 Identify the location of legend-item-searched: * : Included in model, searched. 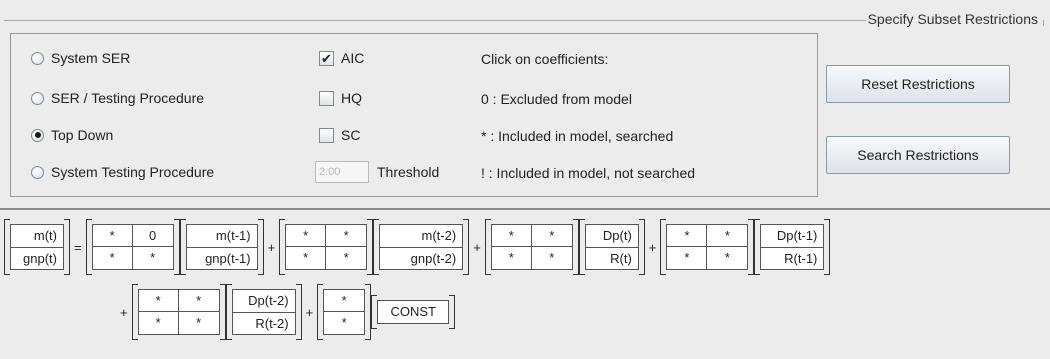
(577, 136).